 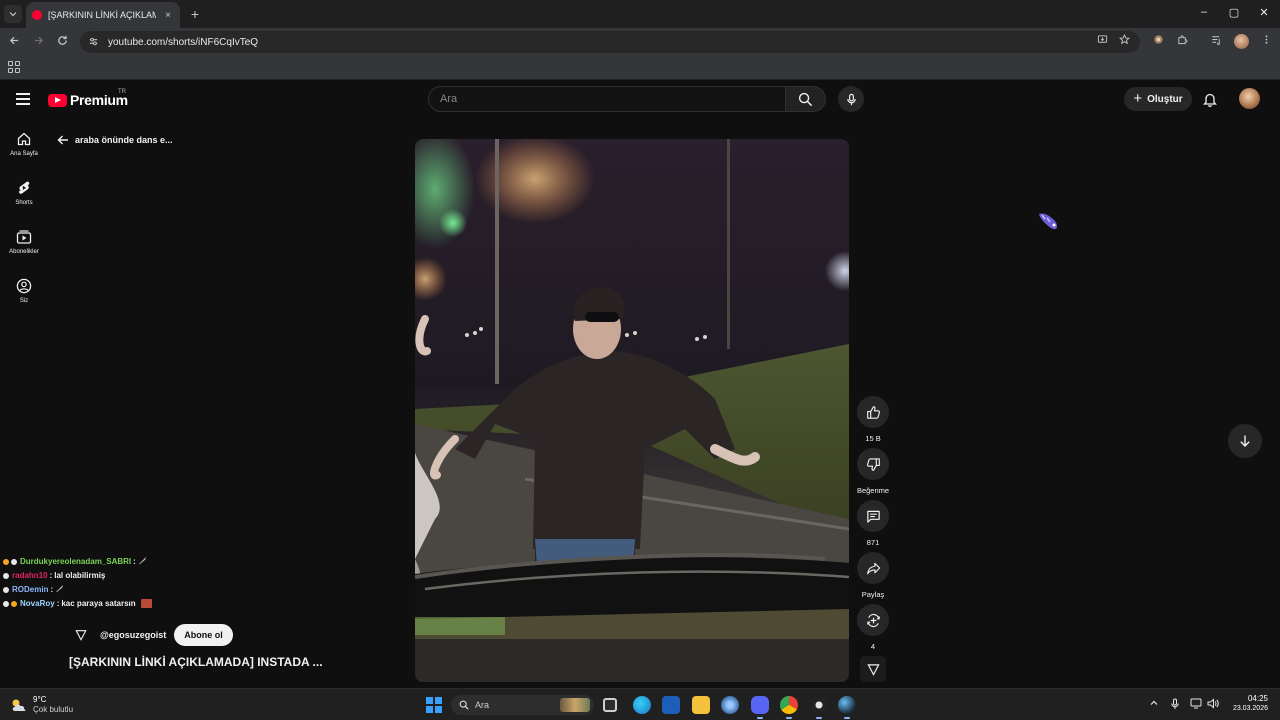 I want to click on guide-item-home: Ana Sayfa, so click(x=24, y=144).